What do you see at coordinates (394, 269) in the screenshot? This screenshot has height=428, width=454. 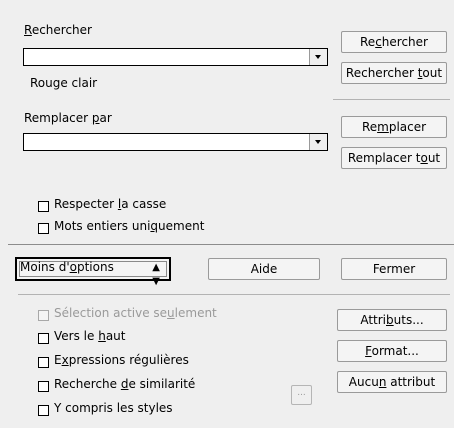 I see `close-button: Fermer` at bounding box center [394, 269].